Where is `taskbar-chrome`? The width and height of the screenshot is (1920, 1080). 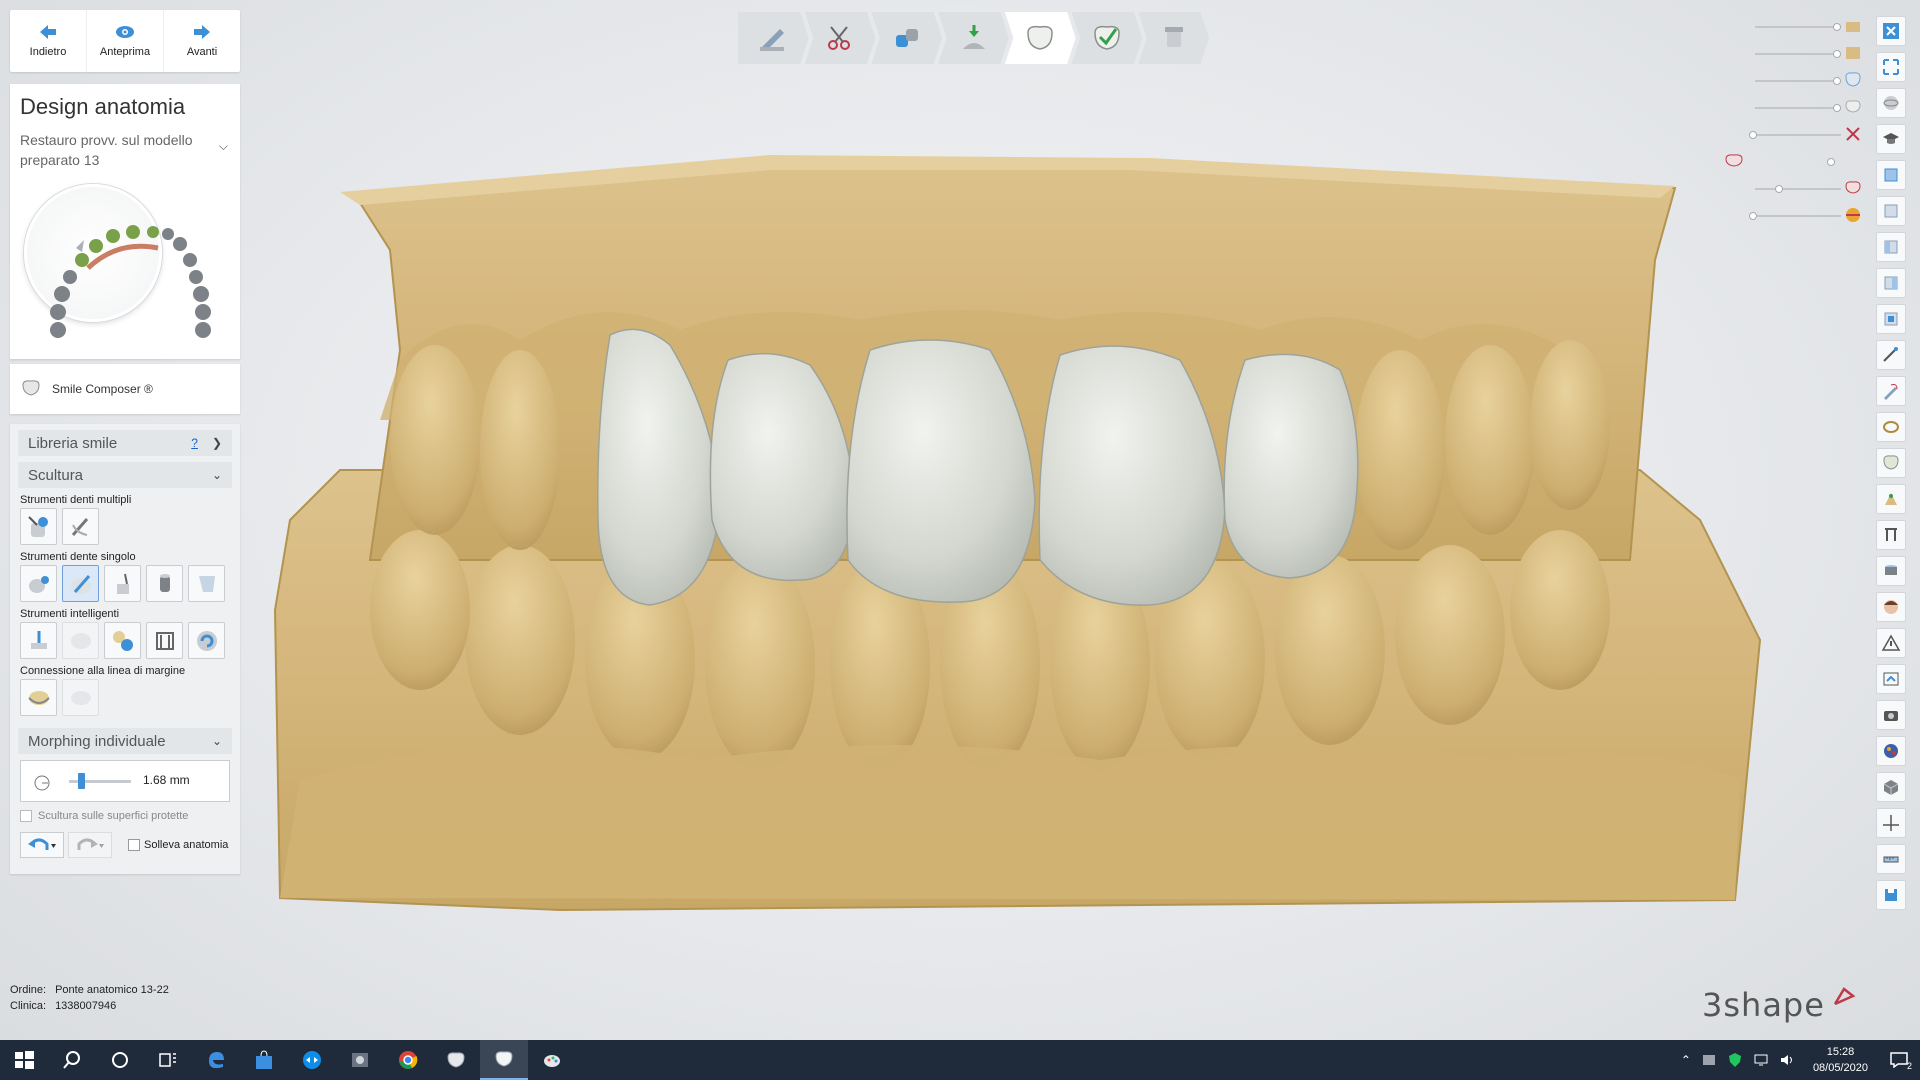 taskbar-chrome is located at coordinates (408, 1060).